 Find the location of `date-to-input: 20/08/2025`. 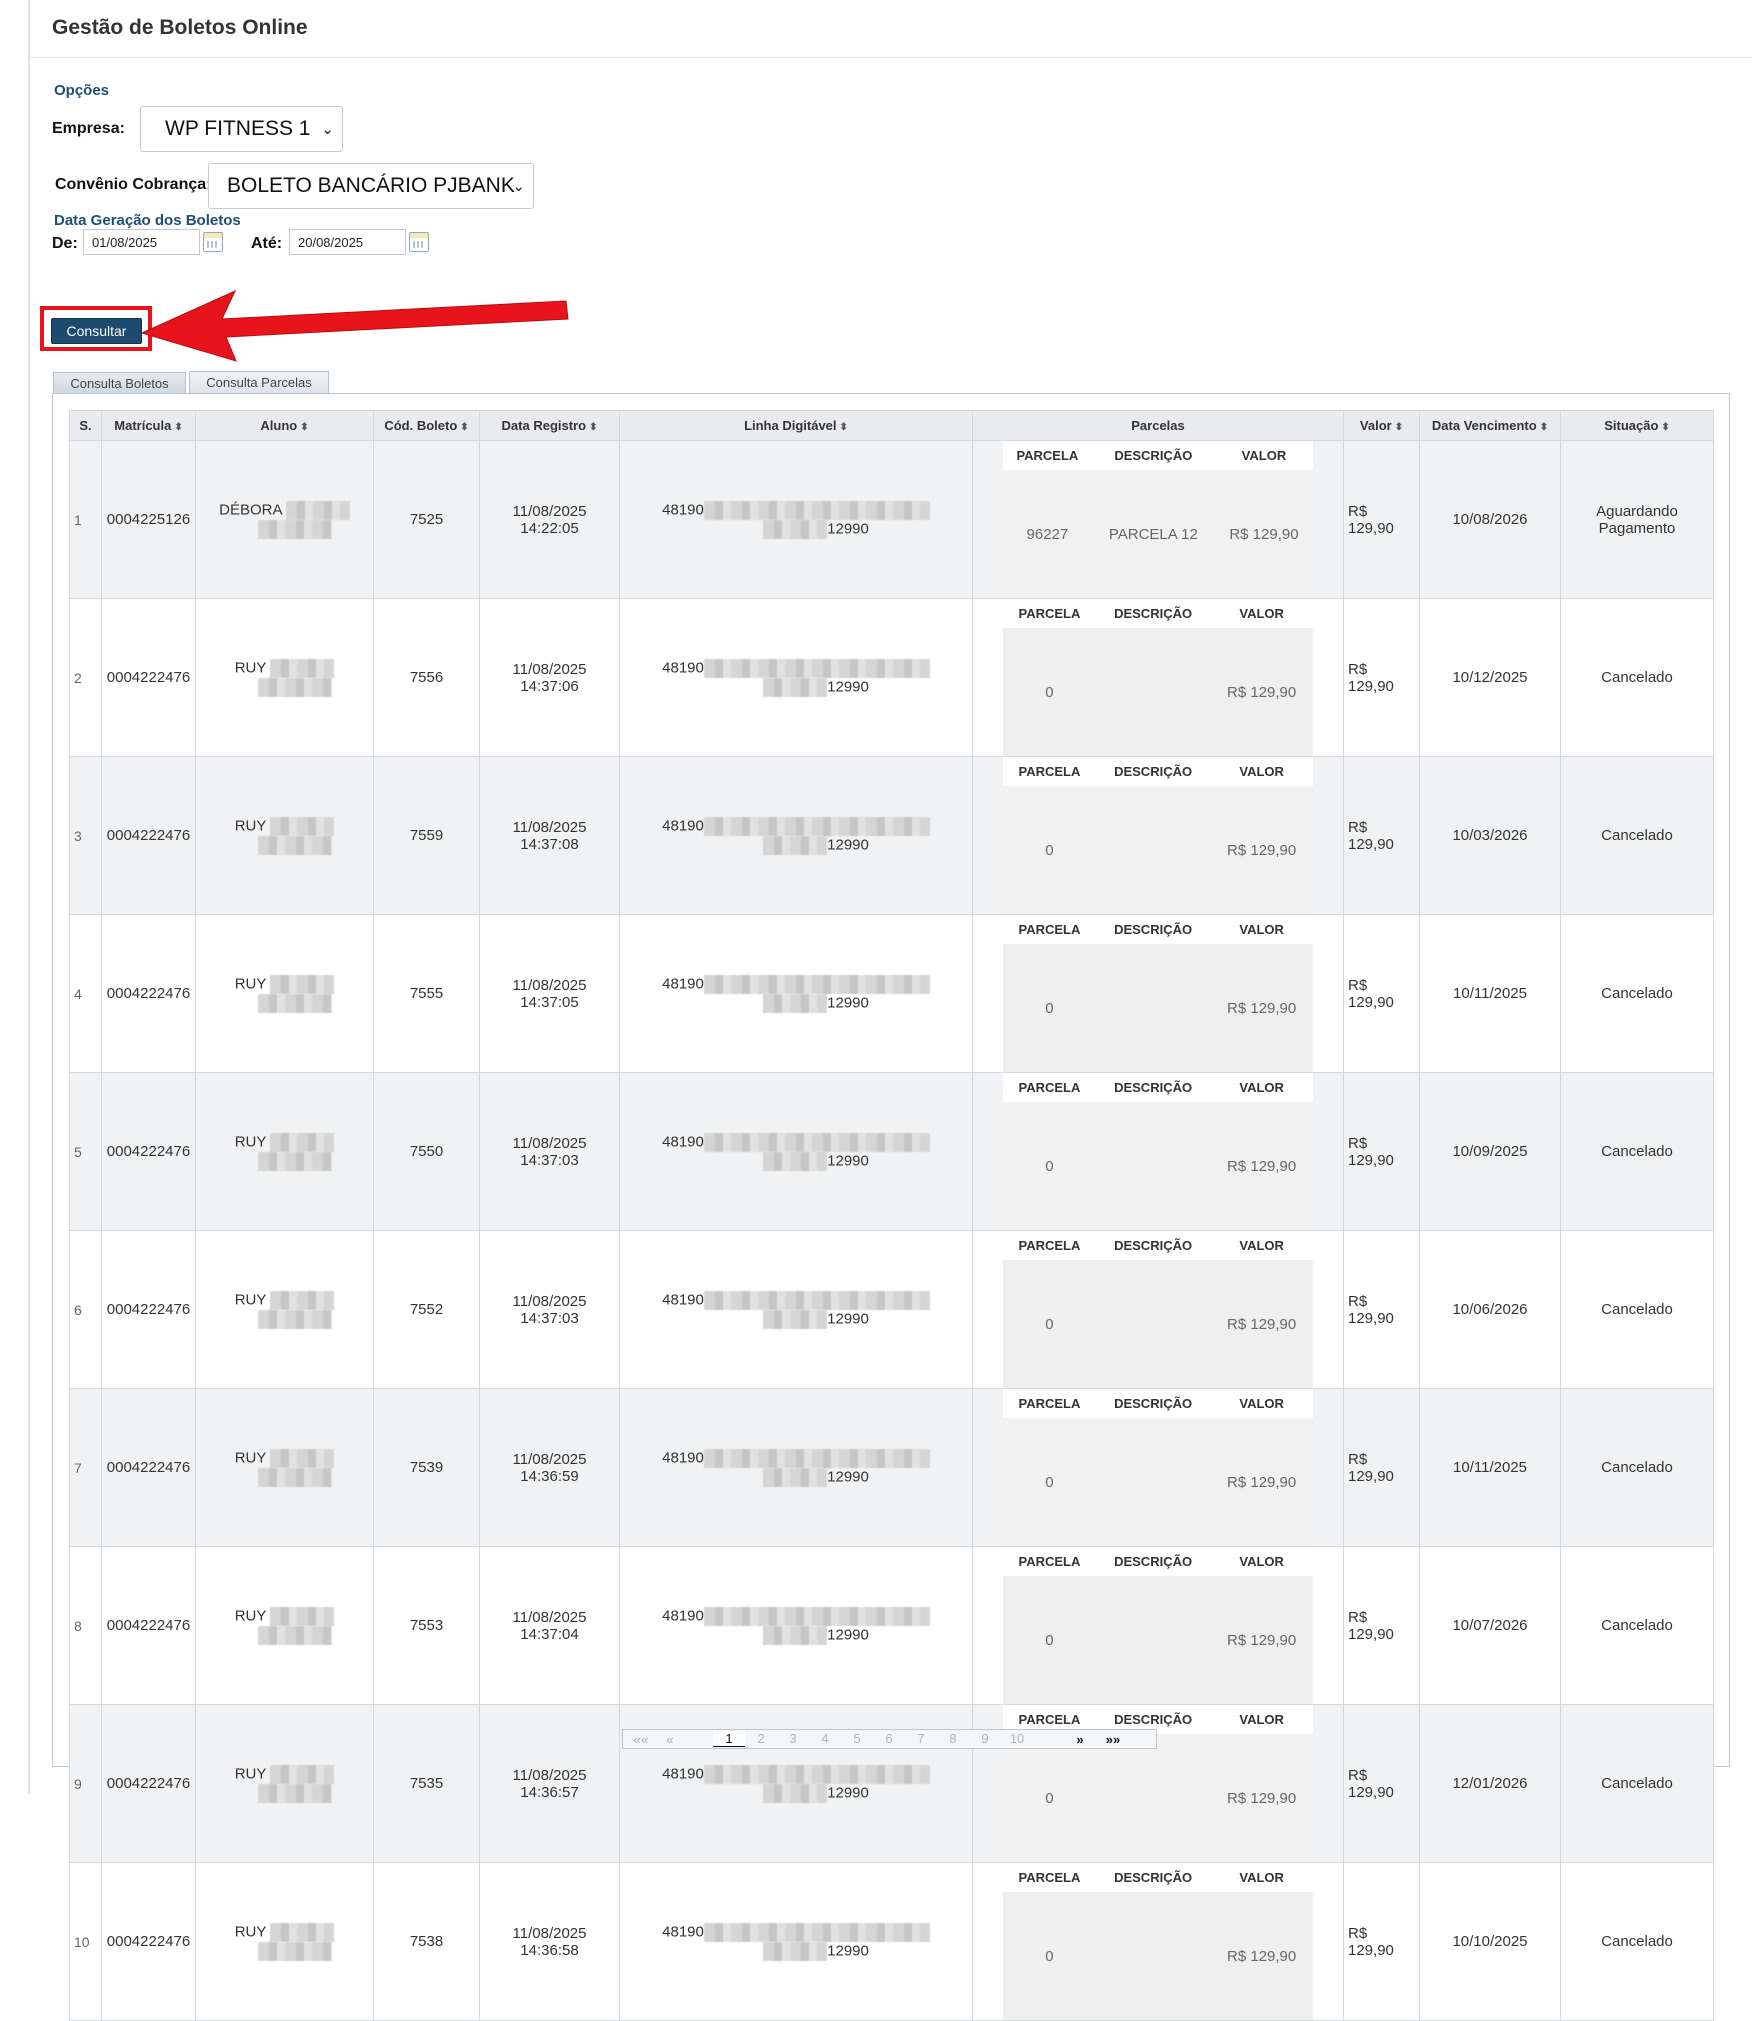

date-to-input: 20/08/2025 is located at coordinates (347, 242).